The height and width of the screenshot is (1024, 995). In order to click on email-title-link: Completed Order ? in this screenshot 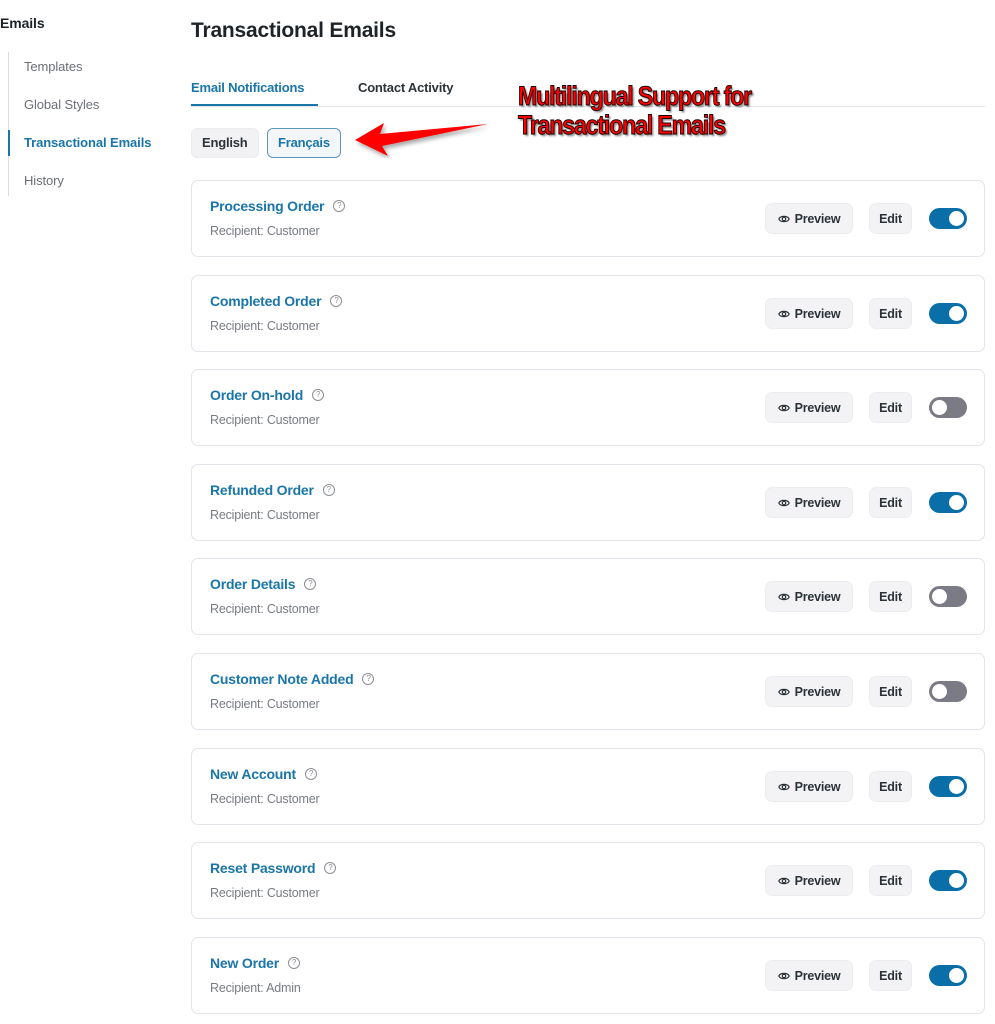, I will do `click(276, 301)`.